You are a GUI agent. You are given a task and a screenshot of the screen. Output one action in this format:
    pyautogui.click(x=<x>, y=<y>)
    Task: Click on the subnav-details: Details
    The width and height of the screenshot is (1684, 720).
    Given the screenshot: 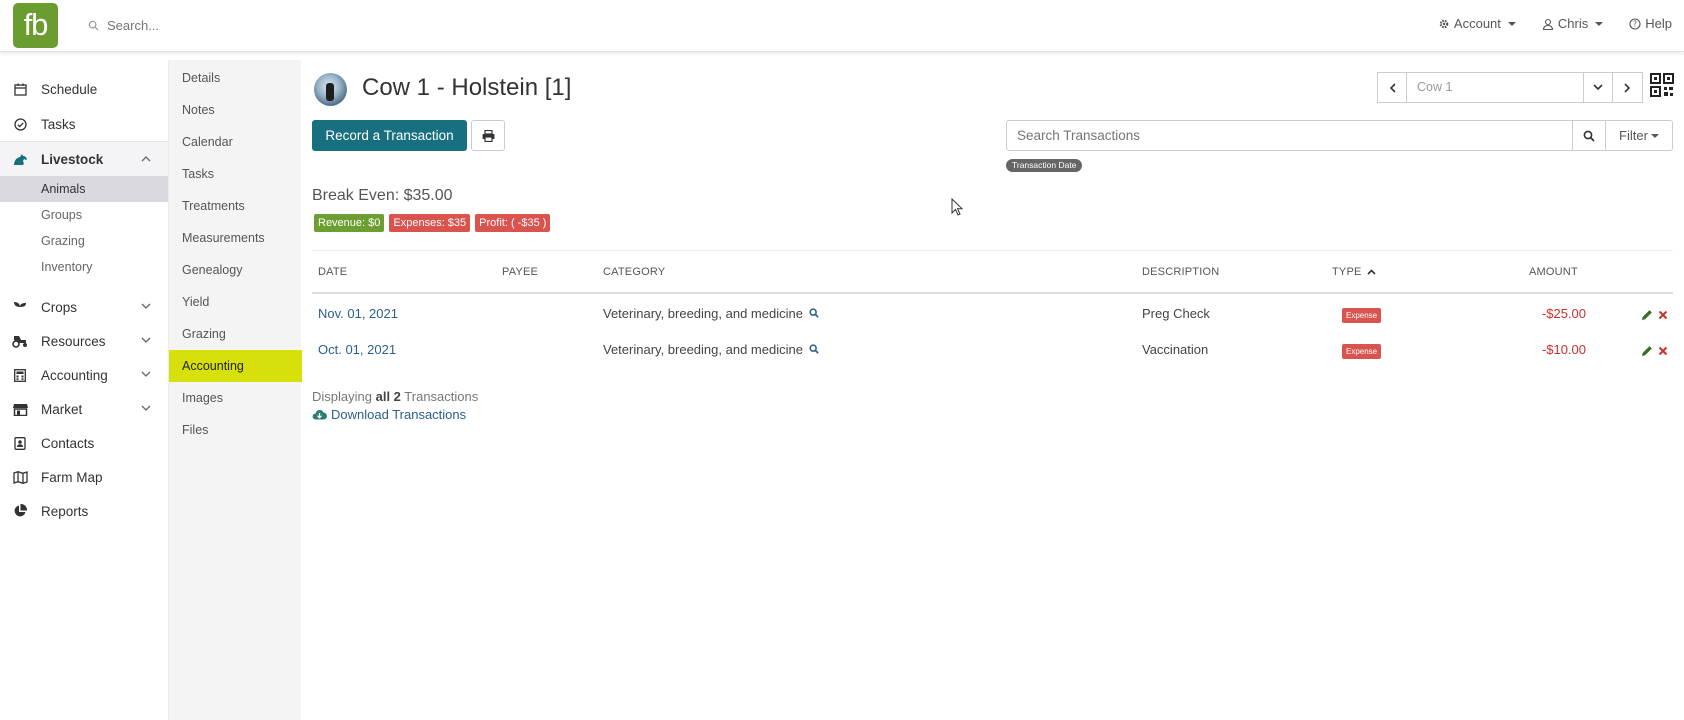 What is the action you would take?
    pyautogui.click(x=235, y=78)
    